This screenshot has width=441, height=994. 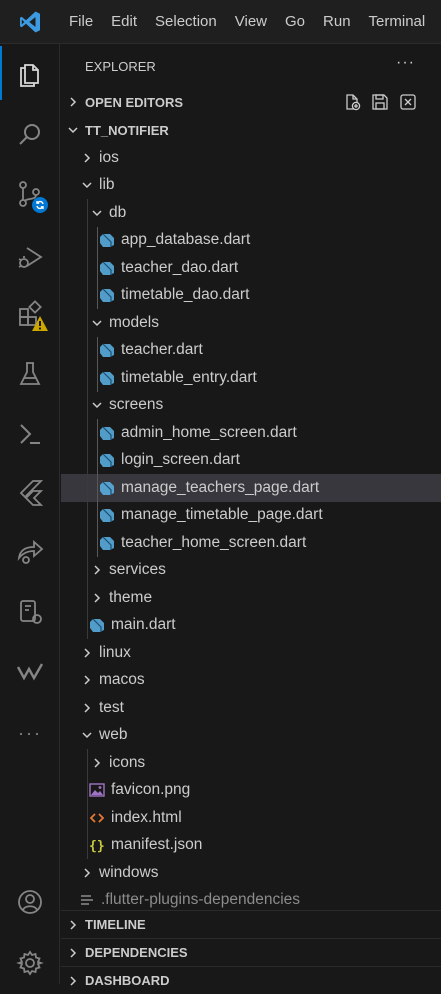 What do you see at coordinates (251, 158) in the screenshot?
I see `folder-item: ios` at bounding box center [251, 158].